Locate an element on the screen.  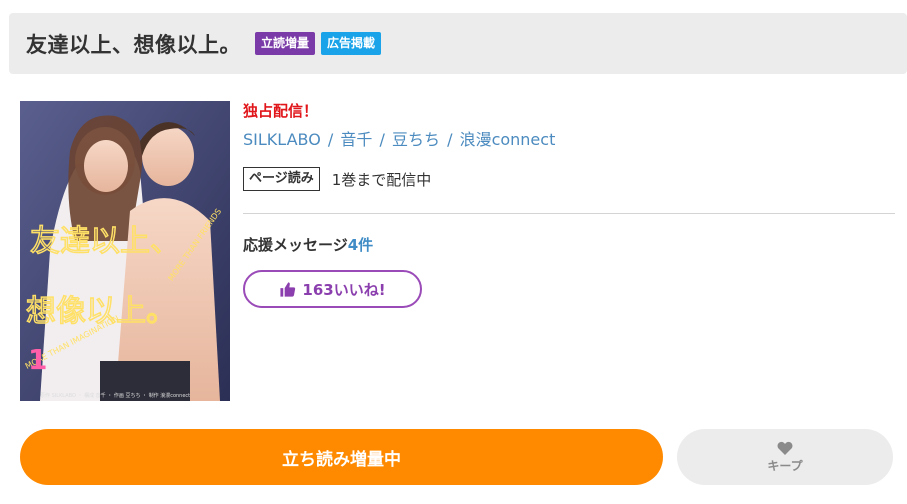
tag-ad: 広告掲載 is located at coordinates (351, 43).